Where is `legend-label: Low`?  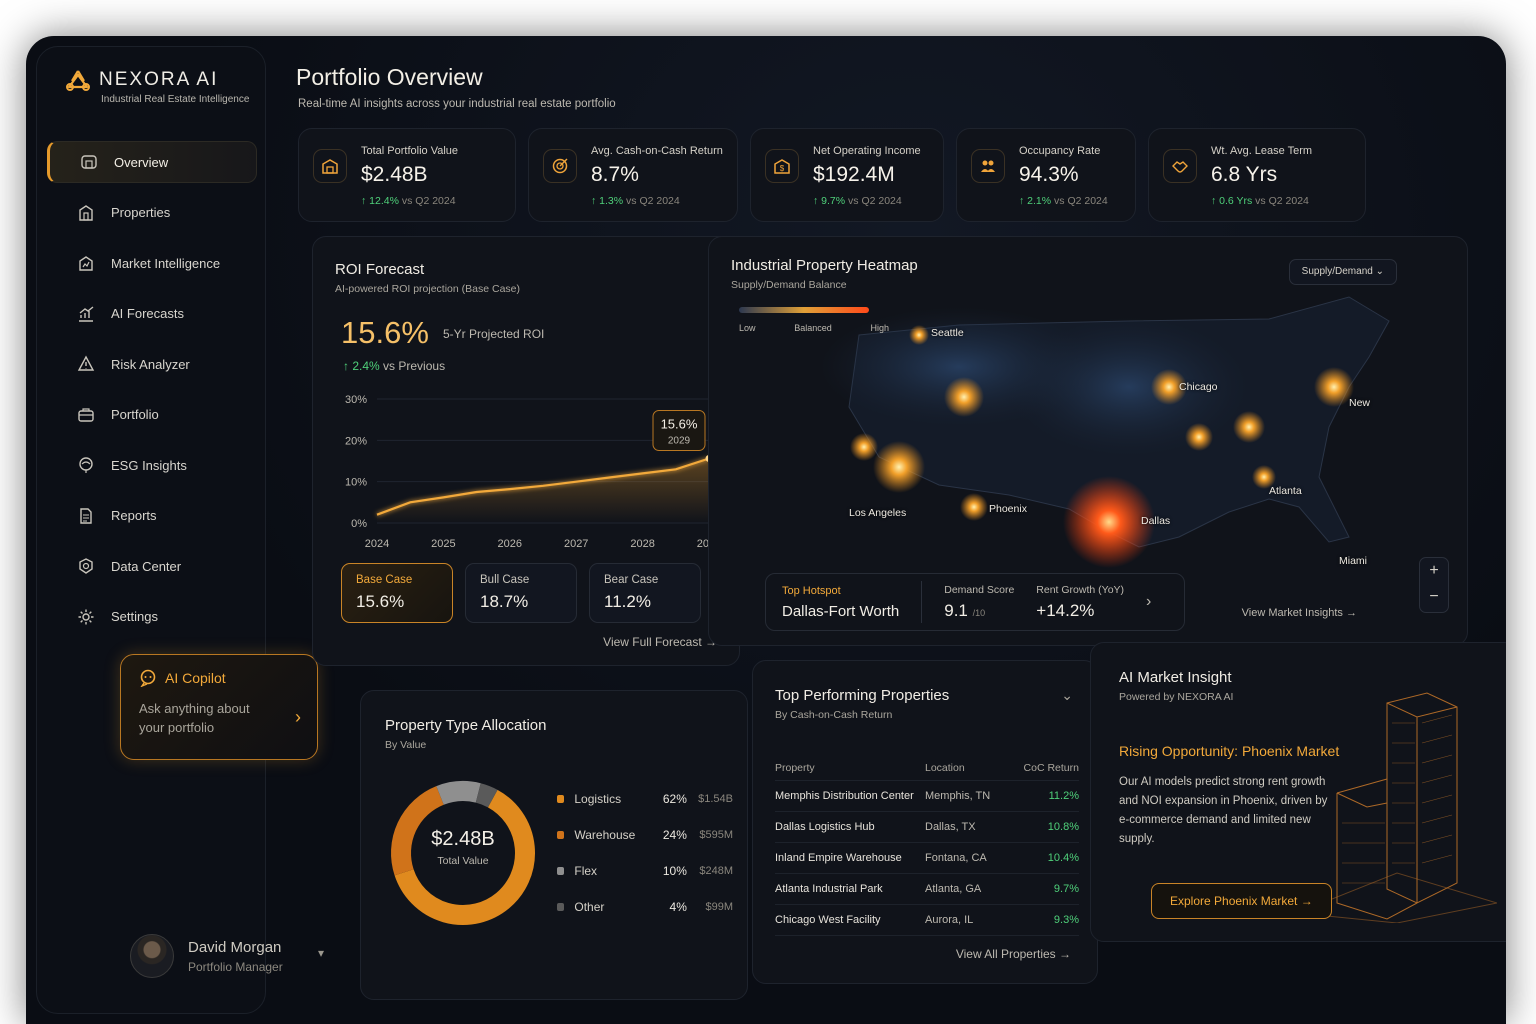 legend-label: Low is located at coordinates (747, 328).